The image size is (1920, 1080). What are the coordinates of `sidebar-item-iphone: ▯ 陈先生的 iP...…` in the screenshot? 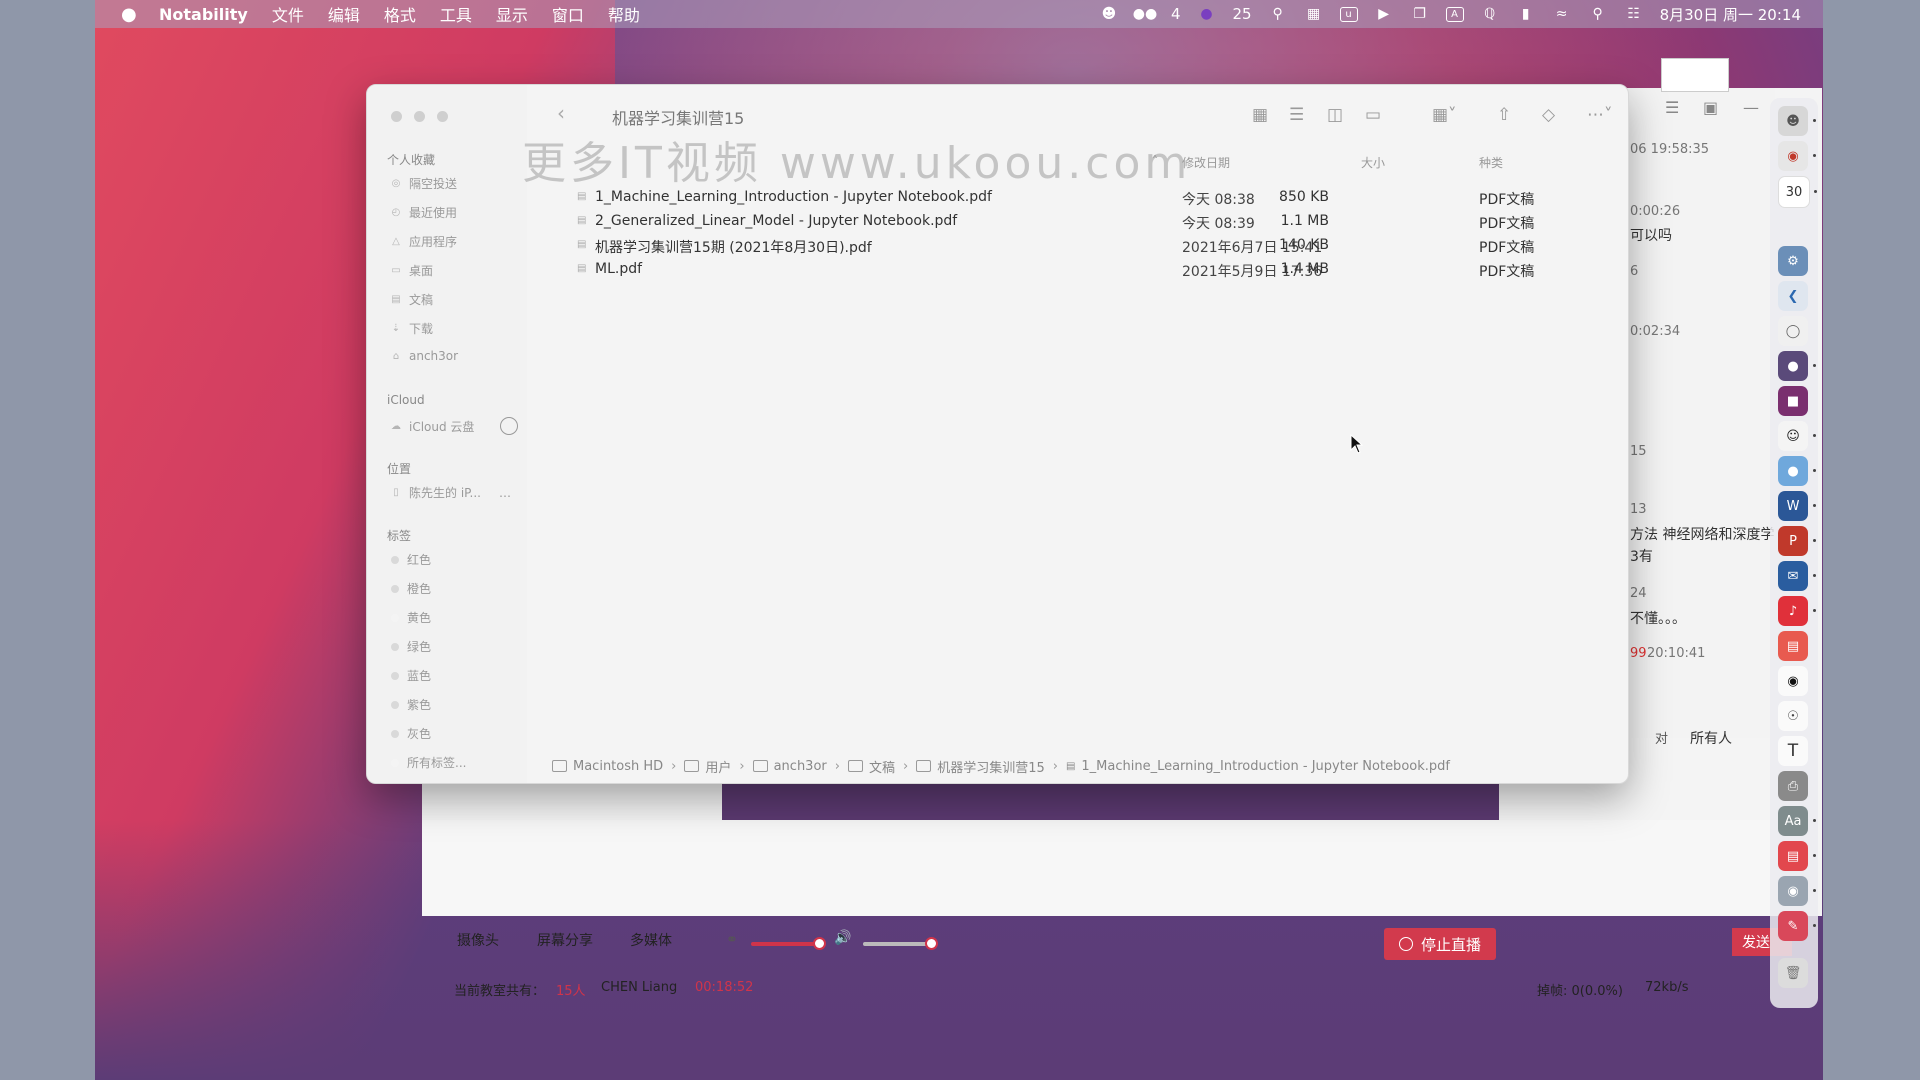 It's located at (451, 492).